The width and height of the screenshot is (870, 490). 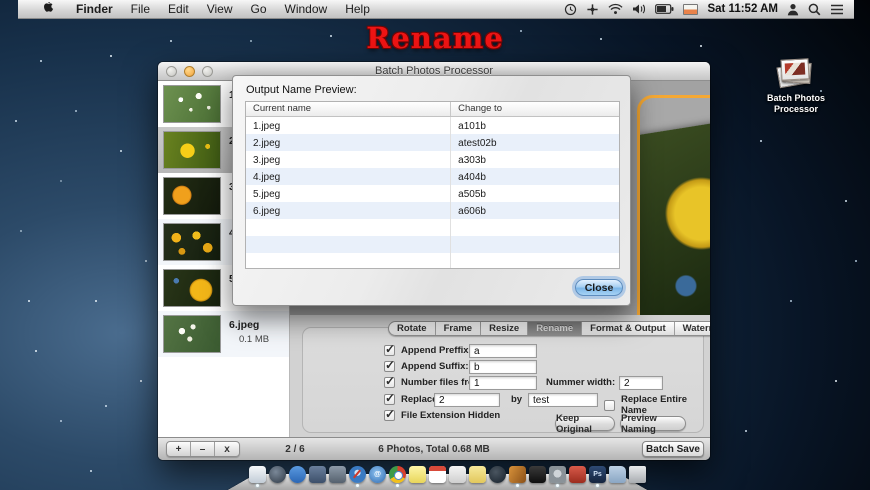 What do you see at coordinates (435, 38) in the screenshot?
I see `wallpaper-title: Rename` at bounding box center [435, 38].